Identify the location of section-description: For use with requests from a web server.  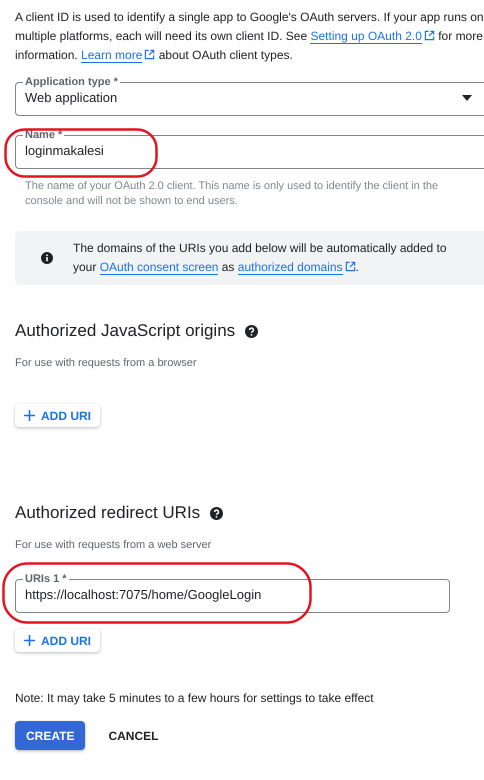
(113, 545).